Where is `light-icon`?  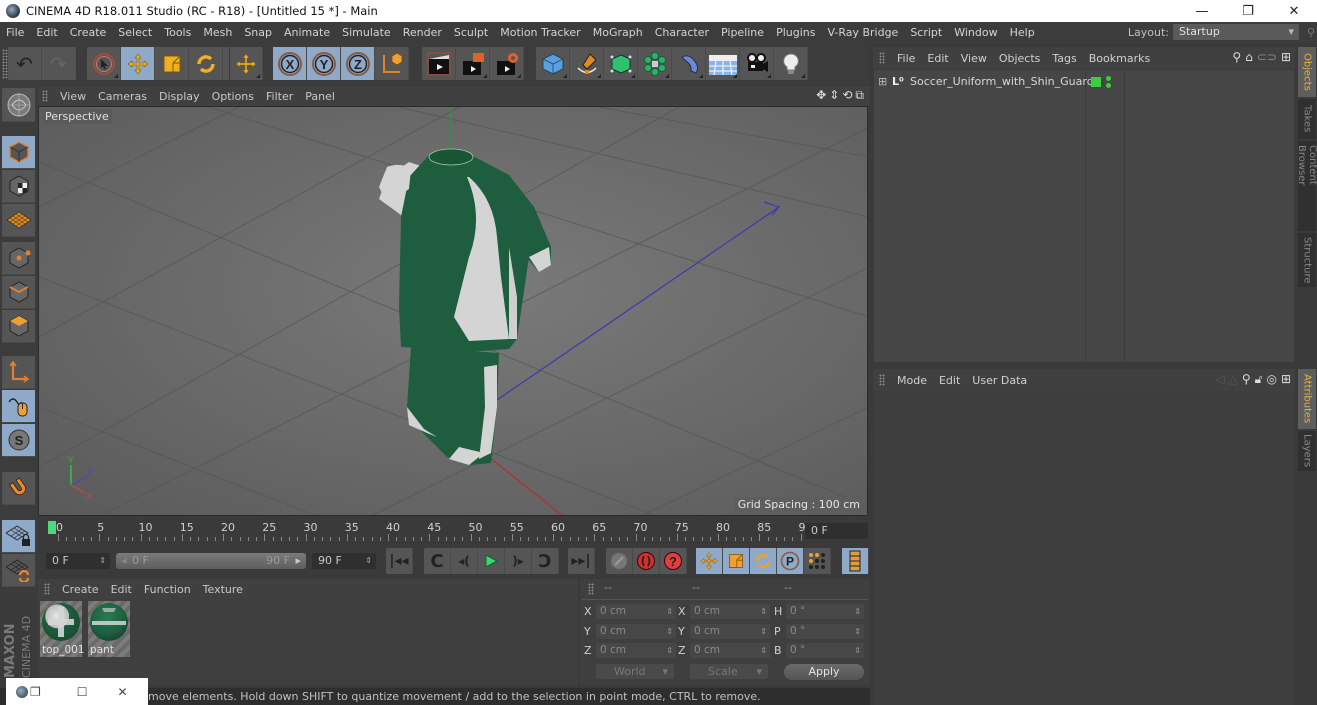 light-icon is located at coordinates (791, 63).